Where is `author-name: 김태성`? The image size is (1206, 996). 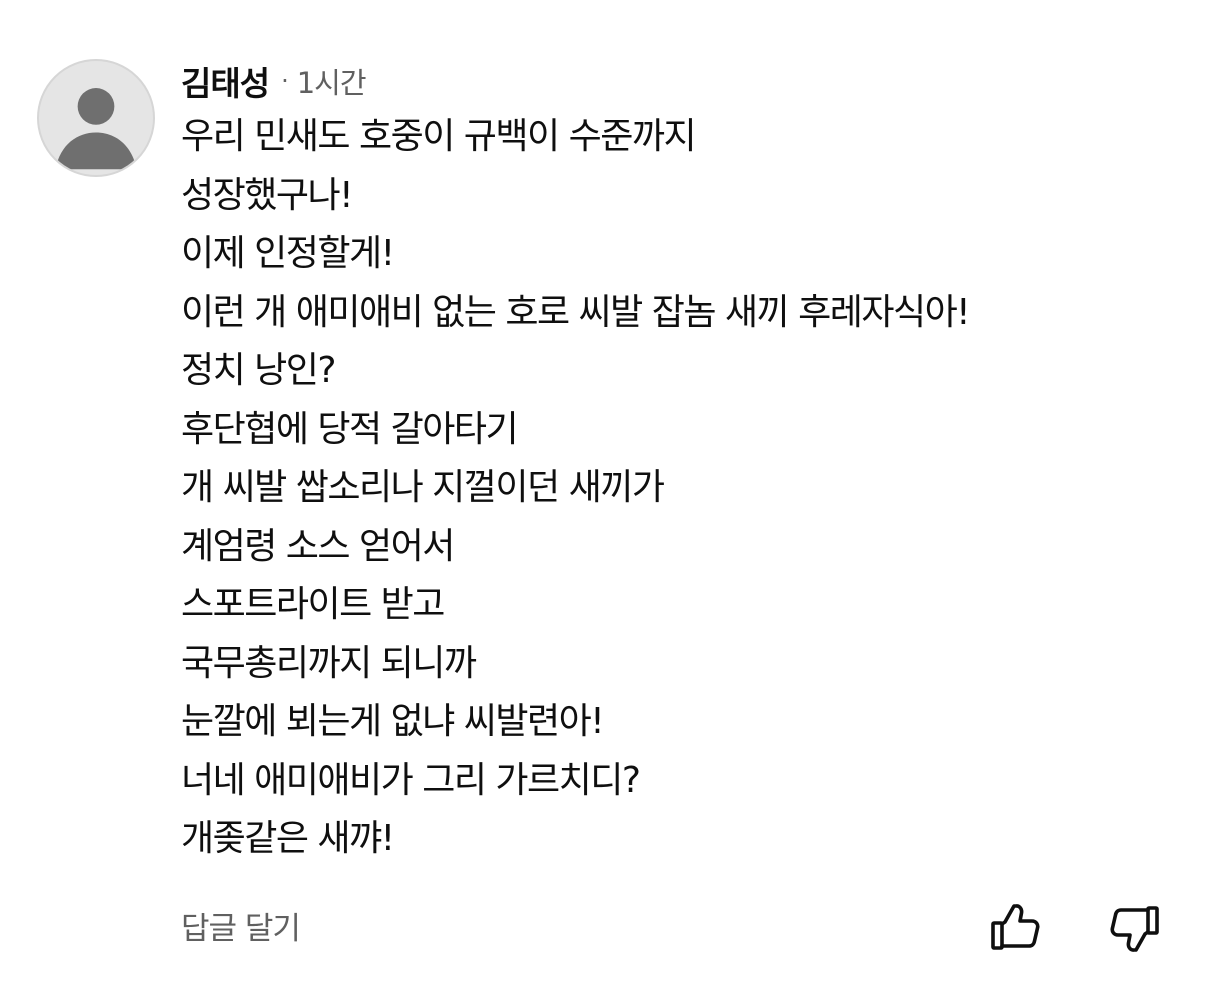
author-name: 김태성 is located at coordinates (225, 81).